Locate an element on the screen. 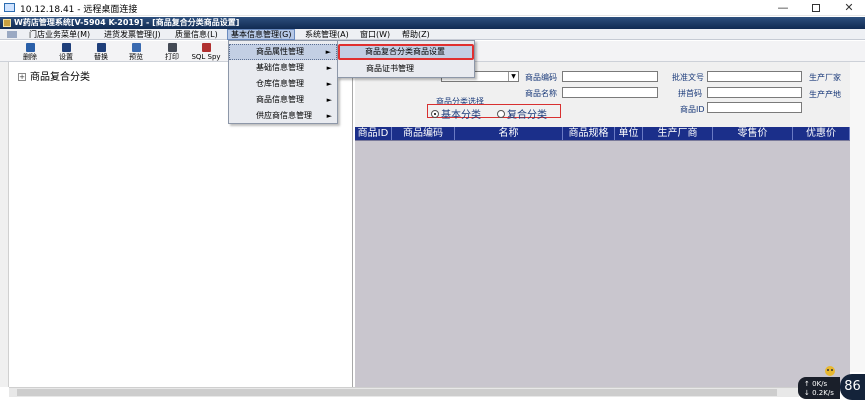 The image size is (865, 400). sql-spy-button: SQL Spy is located at coordinates (206, 52).